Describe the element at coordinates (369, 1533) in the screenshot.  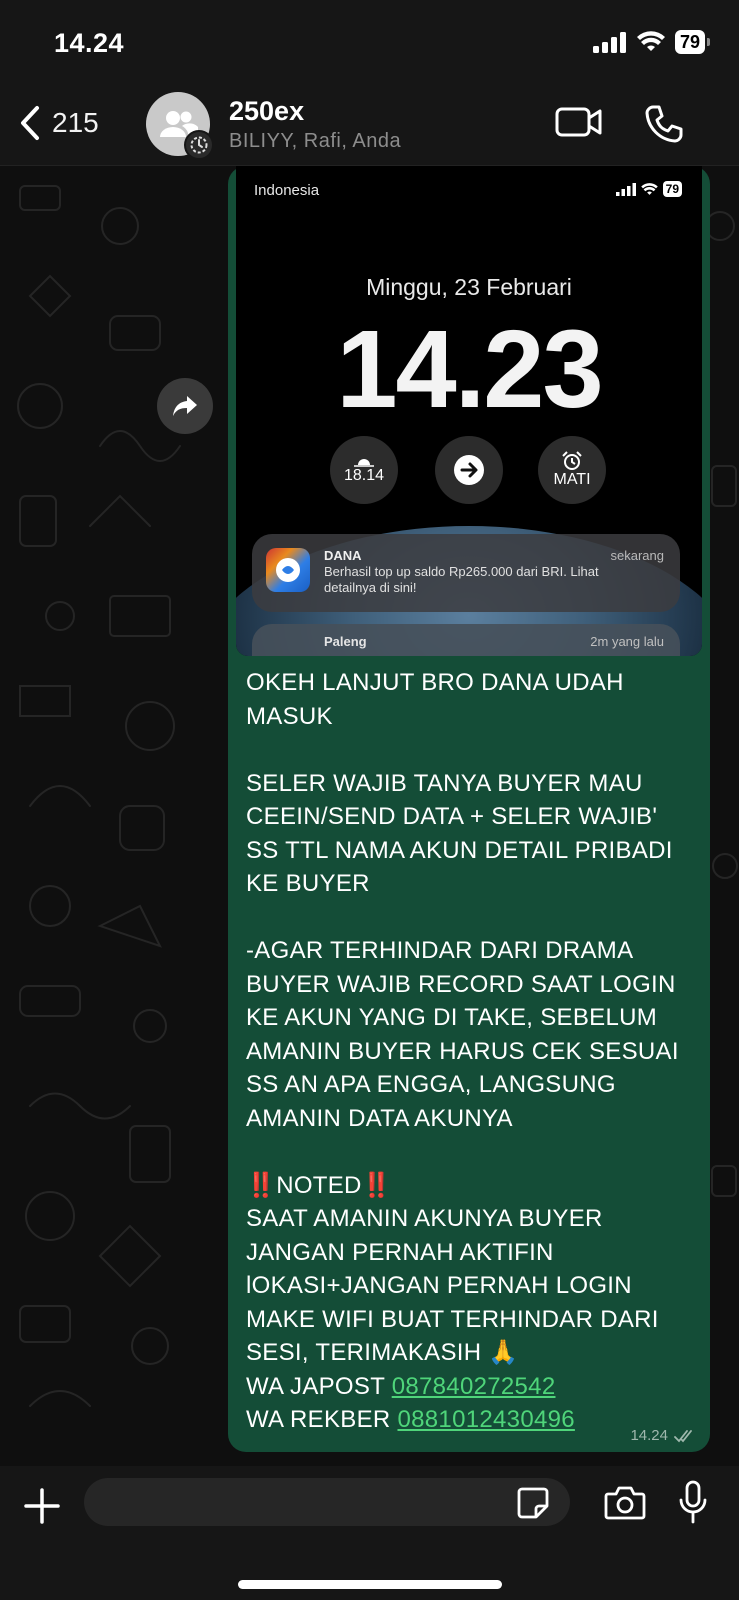
I see `input-bar` at that location.